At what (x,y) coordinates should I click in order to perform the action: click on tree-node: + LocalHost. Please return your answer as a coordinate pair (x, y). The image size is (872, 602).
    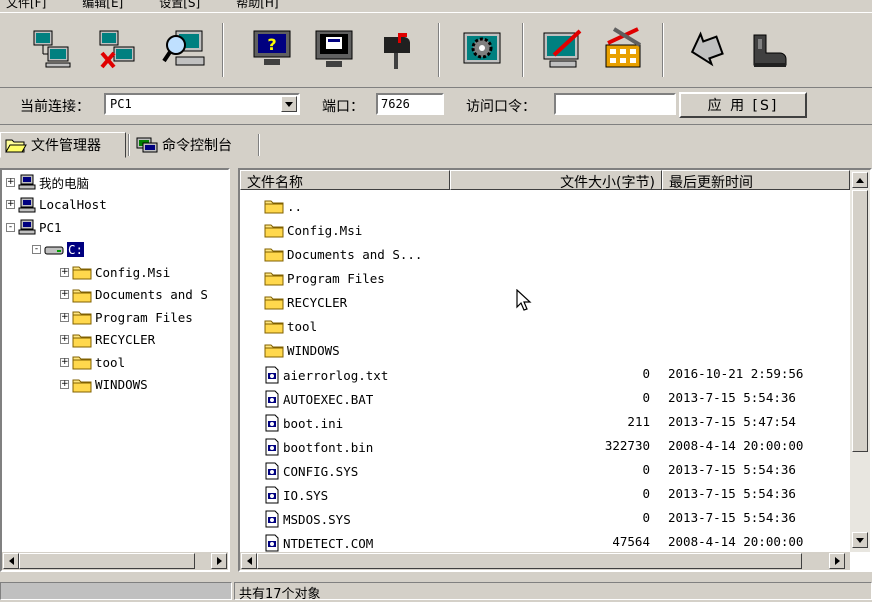
    Looking at the image, I should click on (56, 205).